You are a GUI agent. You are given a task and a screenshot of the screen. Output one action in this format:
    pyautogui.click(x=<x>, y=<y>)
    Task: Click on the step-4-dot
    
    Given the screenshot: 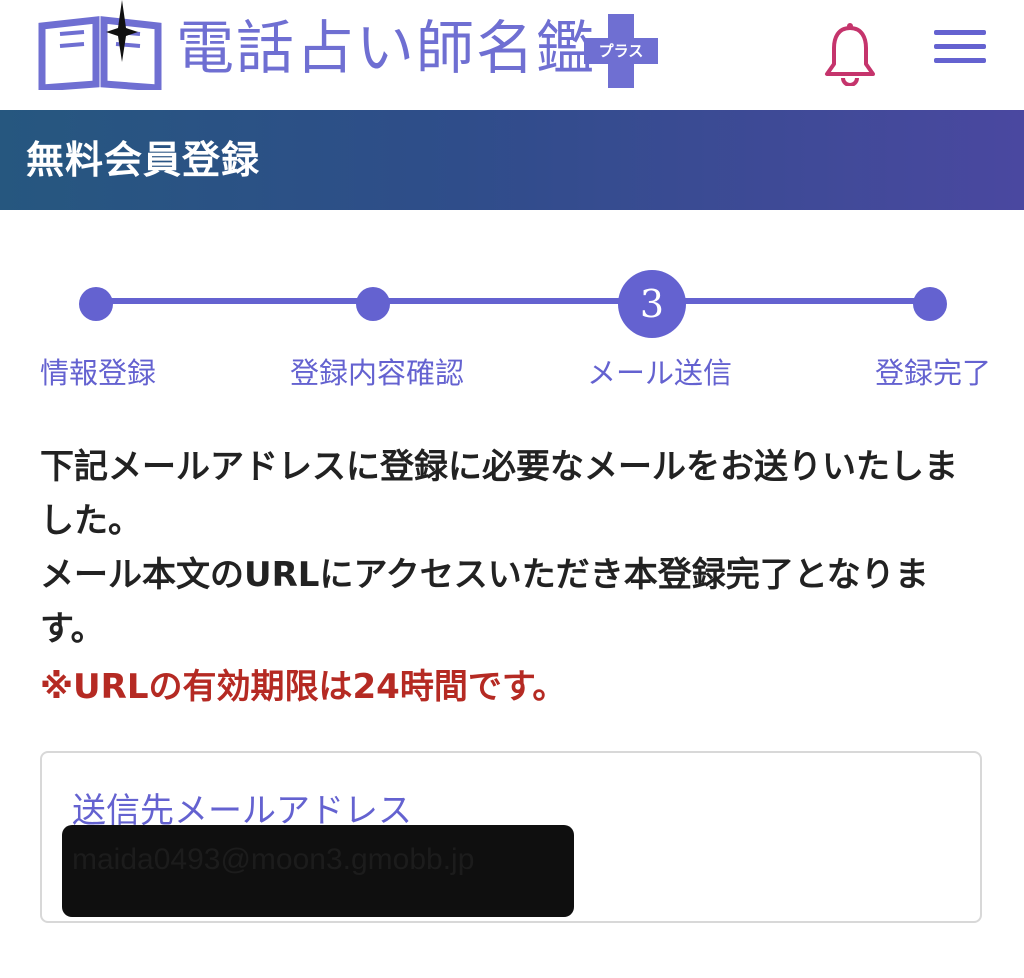 What is the action you would take?
    pyautogui.click(x=930, y=304)
    